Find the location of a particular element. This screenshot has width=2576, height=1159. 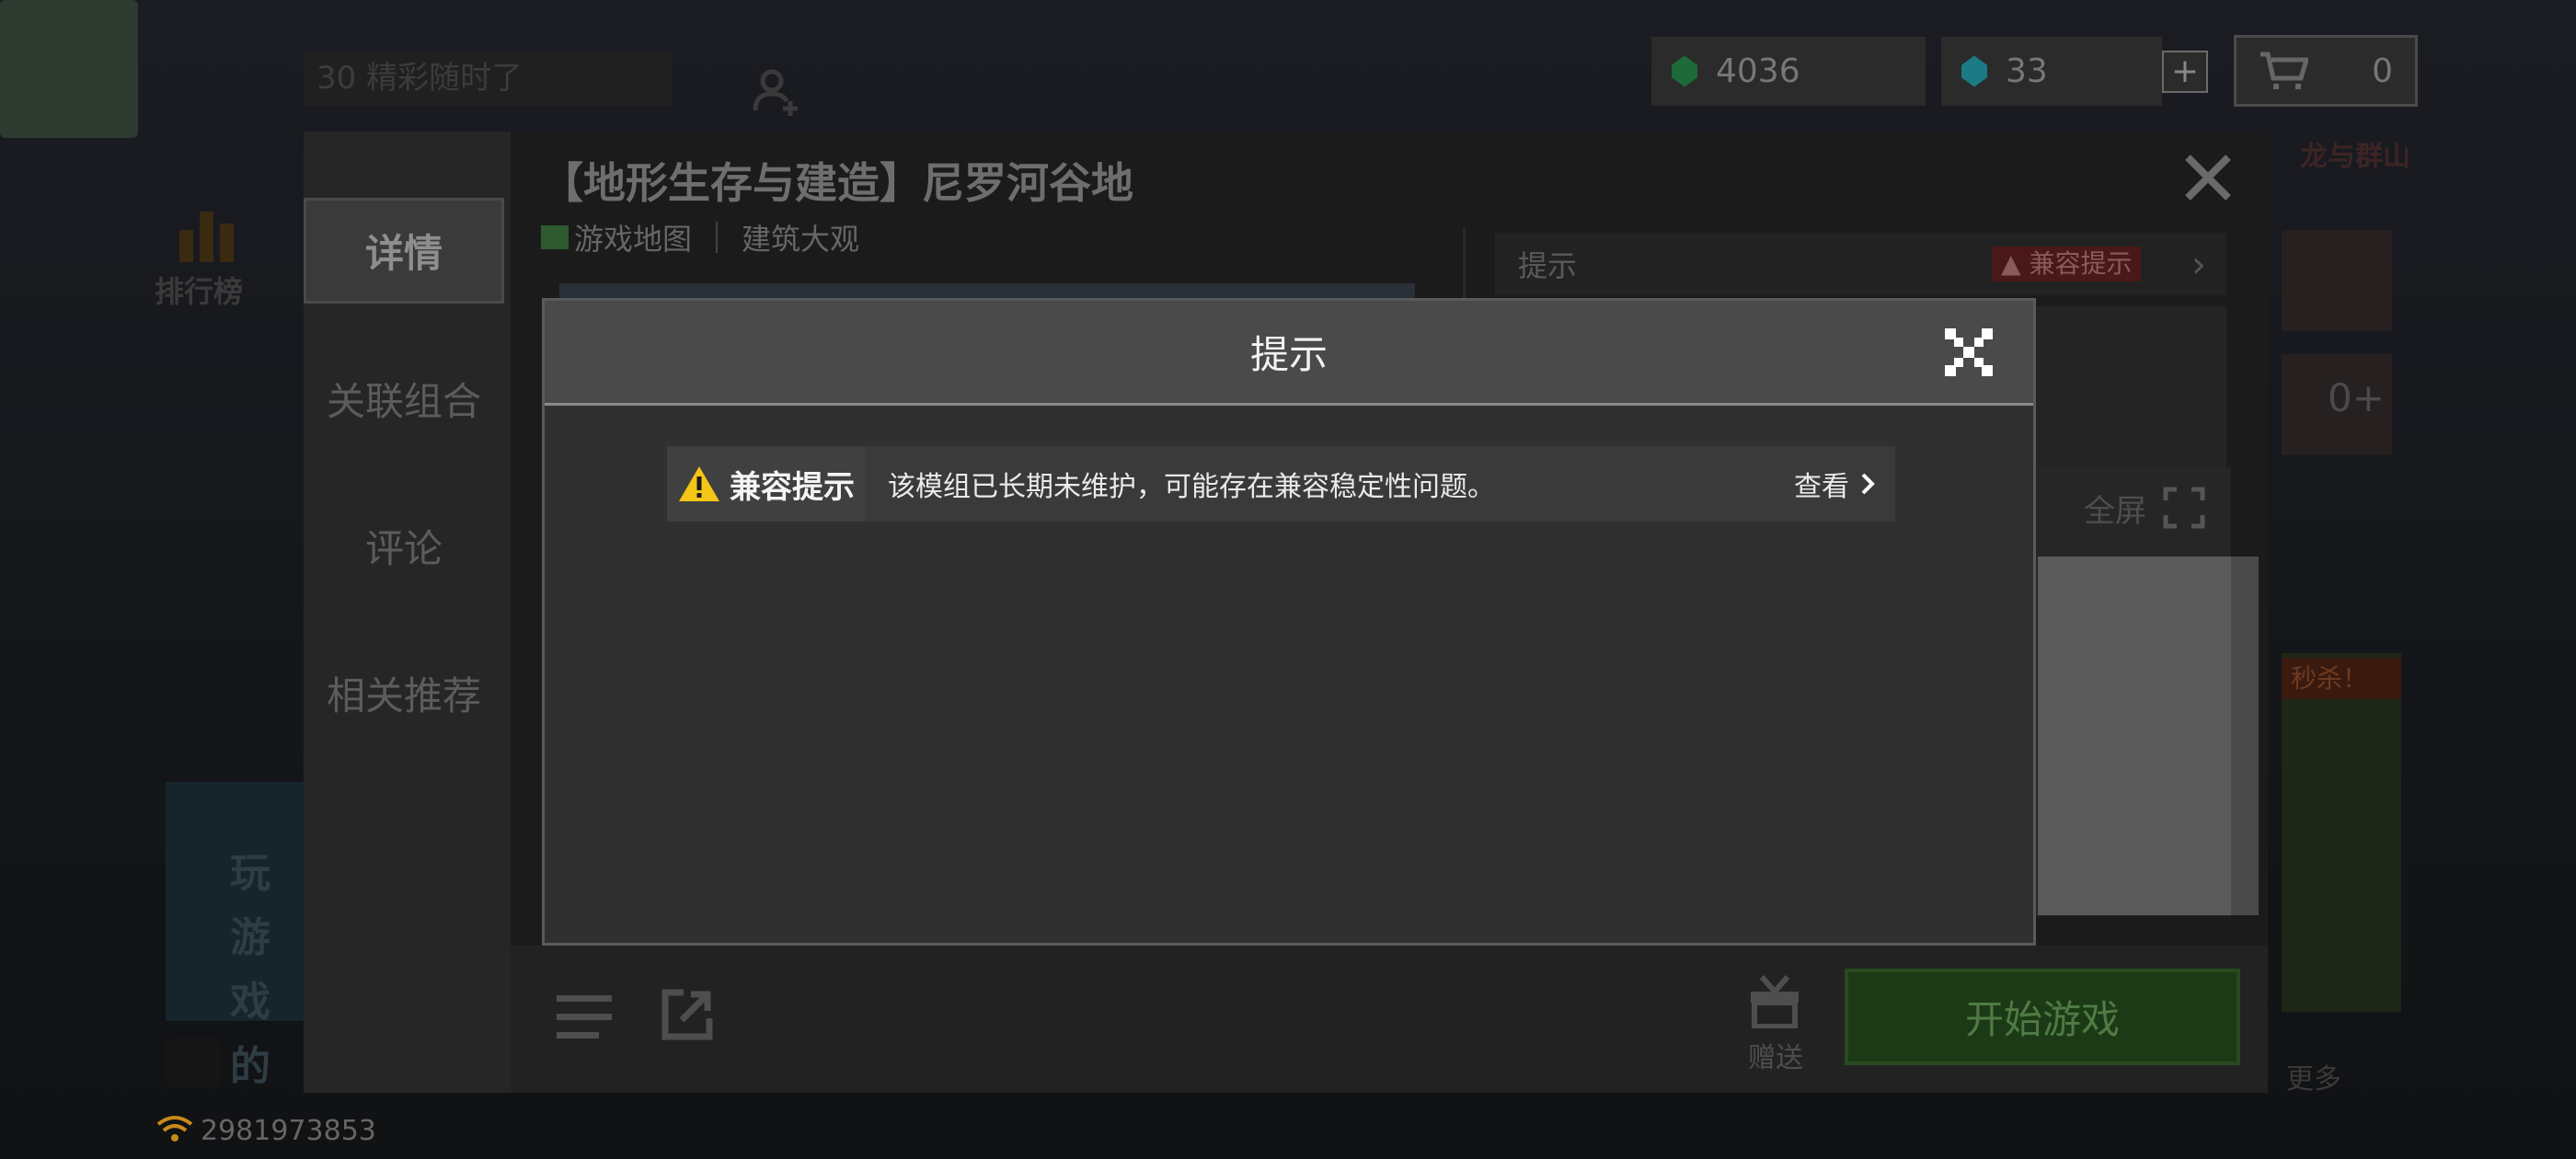

diamond-count: 33 is located at coordinates (2027, 71).